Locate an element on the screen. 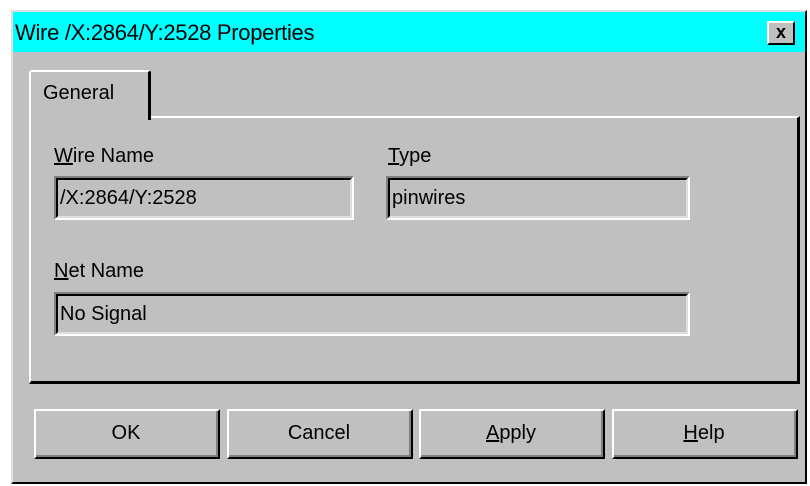 Image resolution: width=810 pixels, height=486 pixels. cancel-button-label: Cancel is located at coordinates (320, 434).